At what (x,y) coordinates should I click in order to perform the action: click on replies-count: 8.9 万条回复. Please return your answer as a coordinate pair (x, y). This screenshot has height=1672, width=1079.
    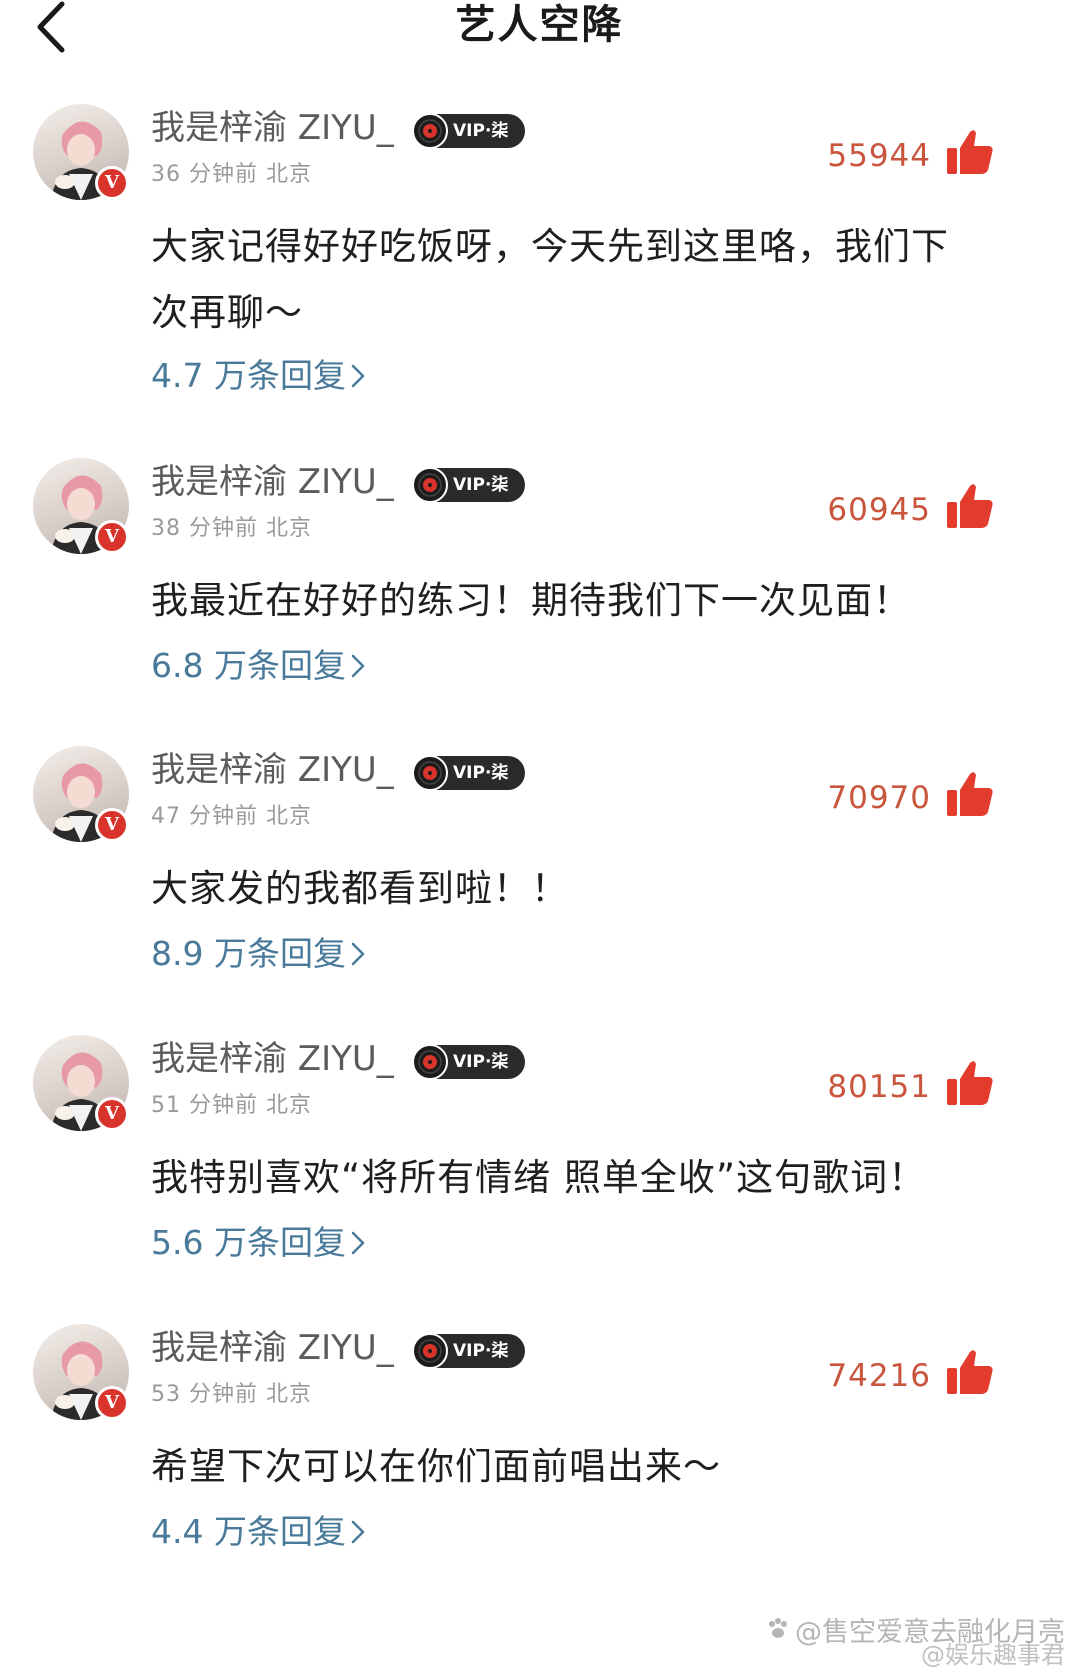
    Looking at the image, I should click on (248, 953).